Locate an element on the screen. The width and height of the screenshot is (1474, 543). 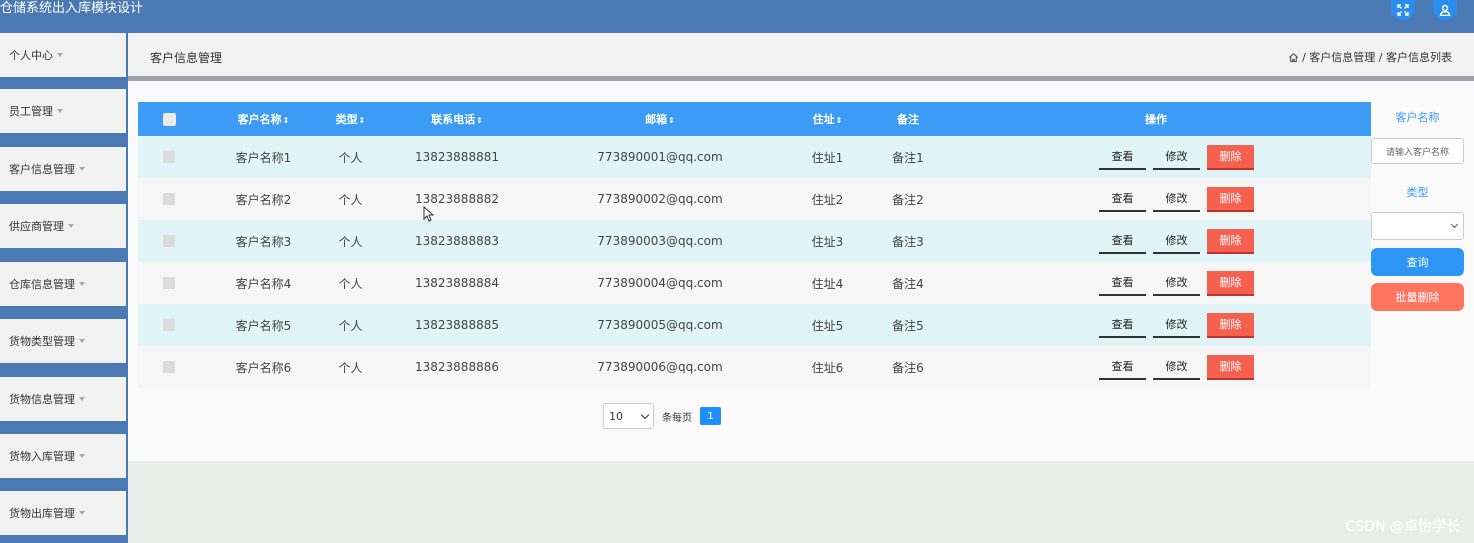
cell-note: 备注6 is located at coordinates (908, 367).